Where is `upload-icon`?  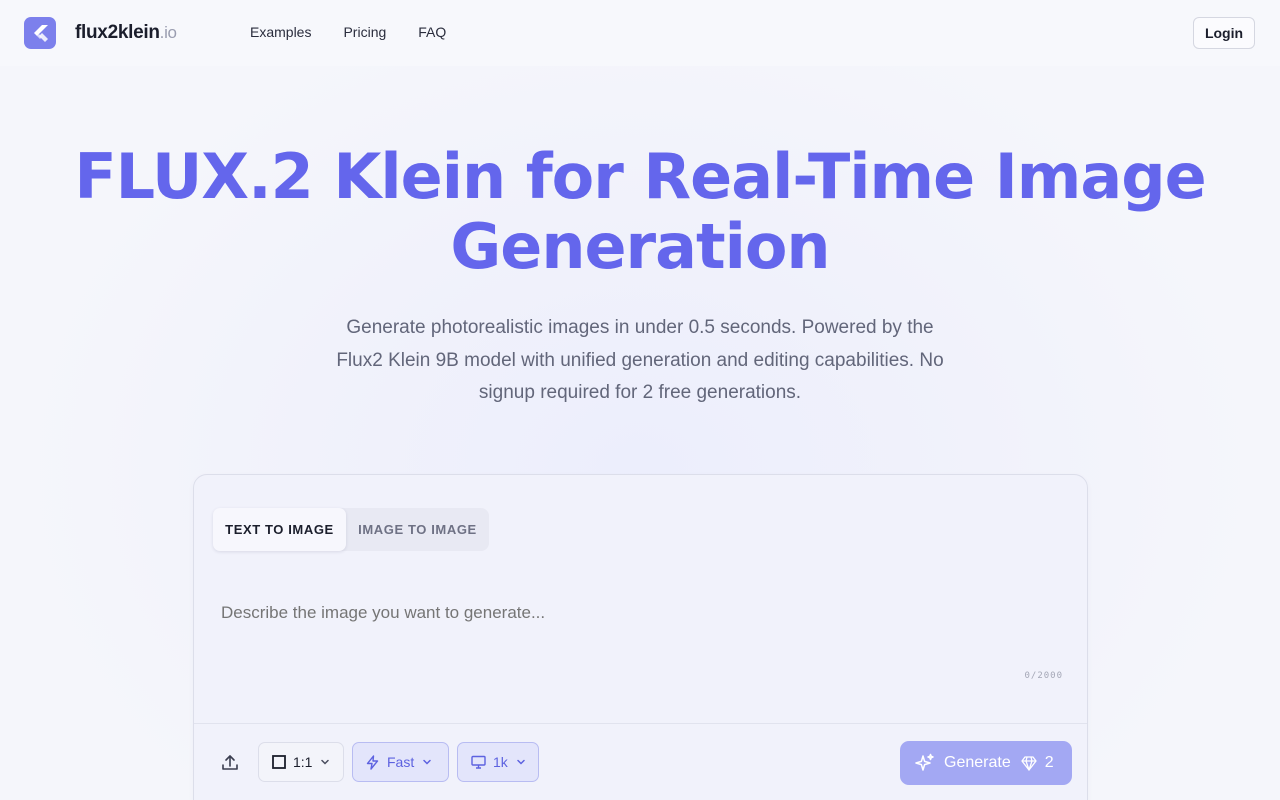 upload-icon is located at coordinates (230, 763).